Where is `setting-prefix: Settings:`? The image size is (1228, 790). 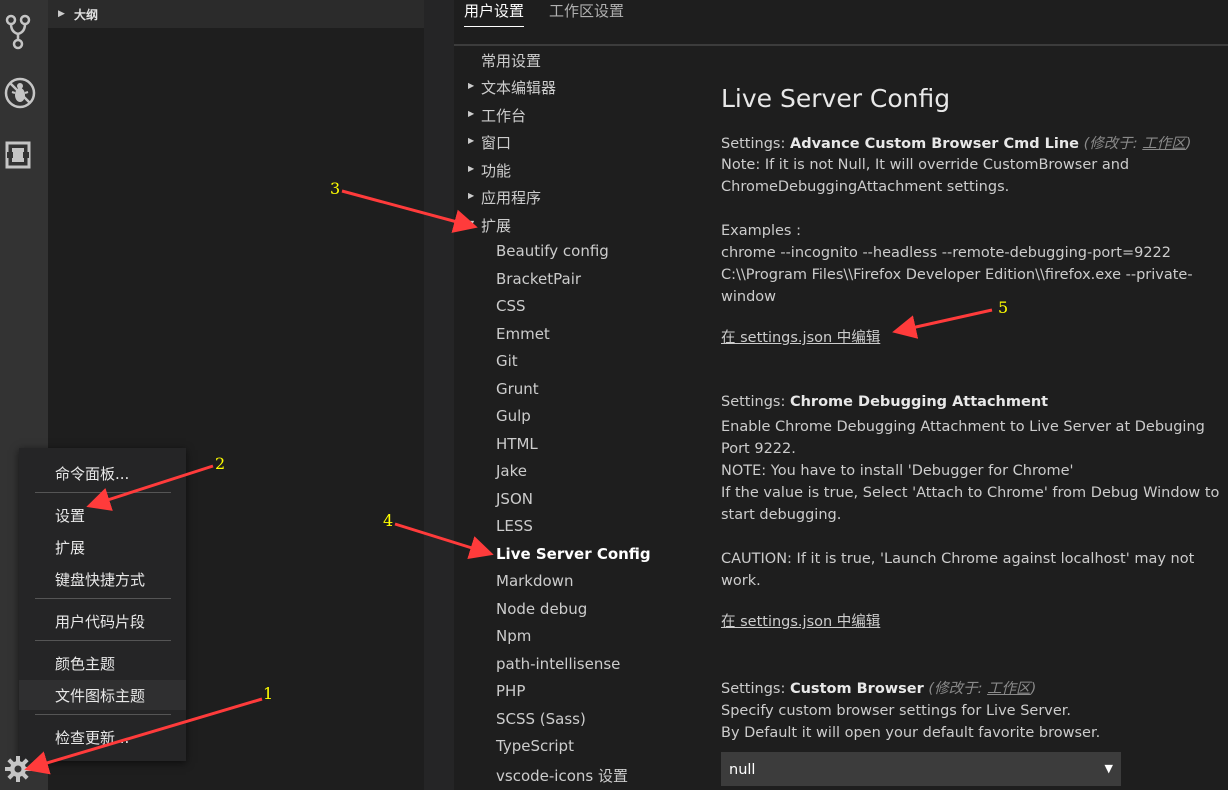
setting-prefix: Settings: is located at coordinates (755, 144).